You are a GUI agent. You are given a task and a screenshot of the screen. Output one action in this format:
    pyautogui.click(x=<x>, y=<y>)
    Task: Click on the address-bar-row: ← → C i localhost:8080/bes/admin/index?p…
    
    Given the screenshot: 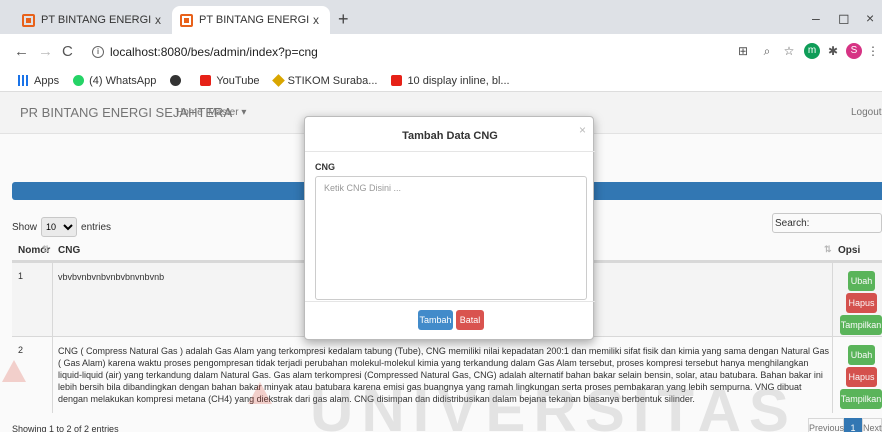 What is the action you would take?
    pyautogui.click(x=441, y=52)
    